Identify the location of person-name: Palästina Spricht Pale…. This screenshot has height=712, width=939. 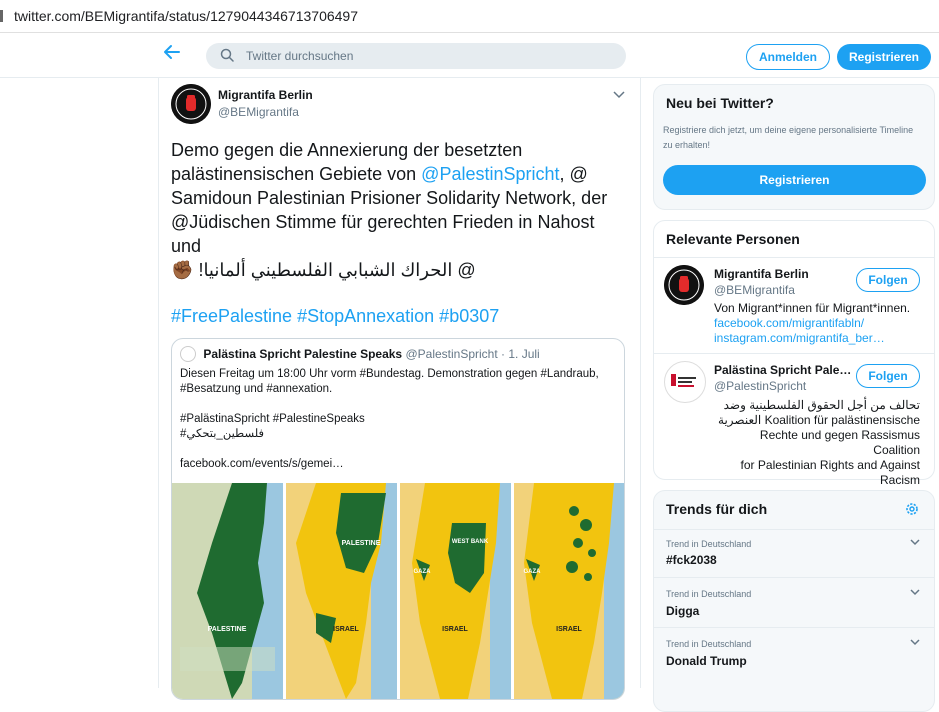
(782, 370).